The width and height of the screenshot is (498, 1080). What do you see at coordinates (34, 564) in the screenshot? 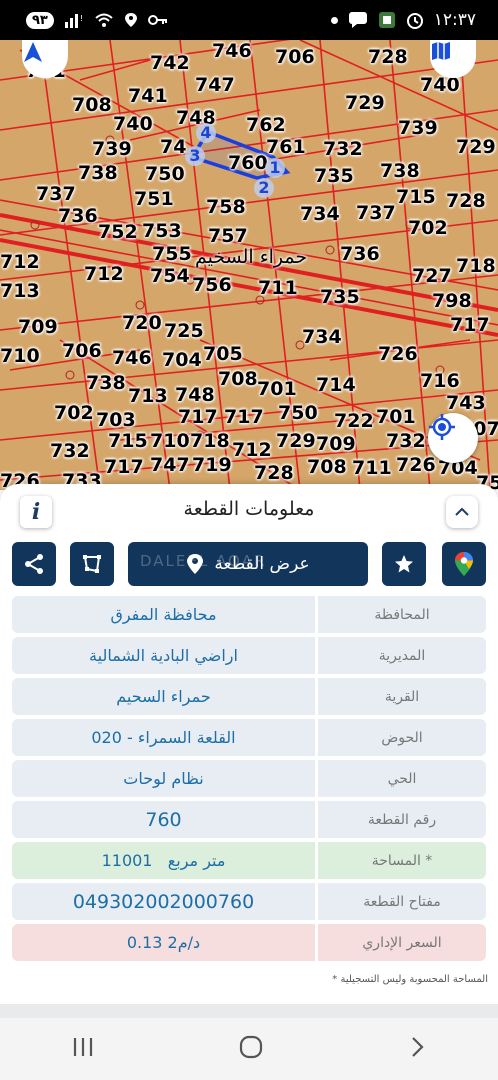
I see `share-button` at bounding box center [34, 564].